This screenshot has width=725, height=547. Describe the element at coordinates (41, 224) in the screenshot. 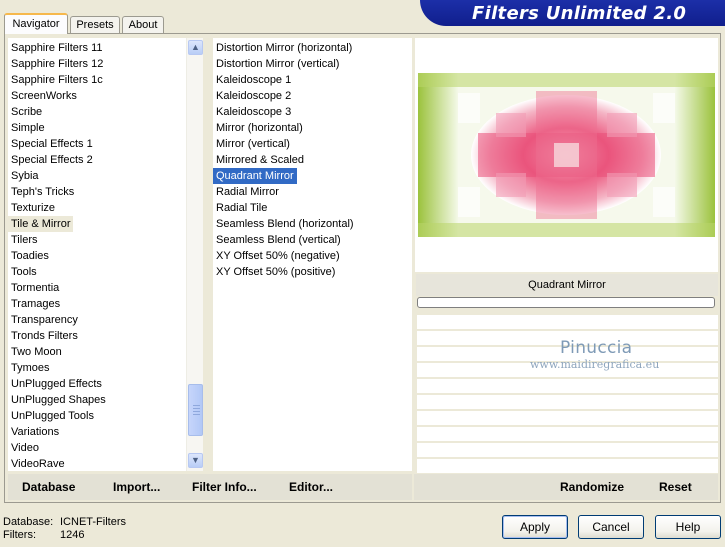

I see `category-item: Tile & Mirror` at that location.